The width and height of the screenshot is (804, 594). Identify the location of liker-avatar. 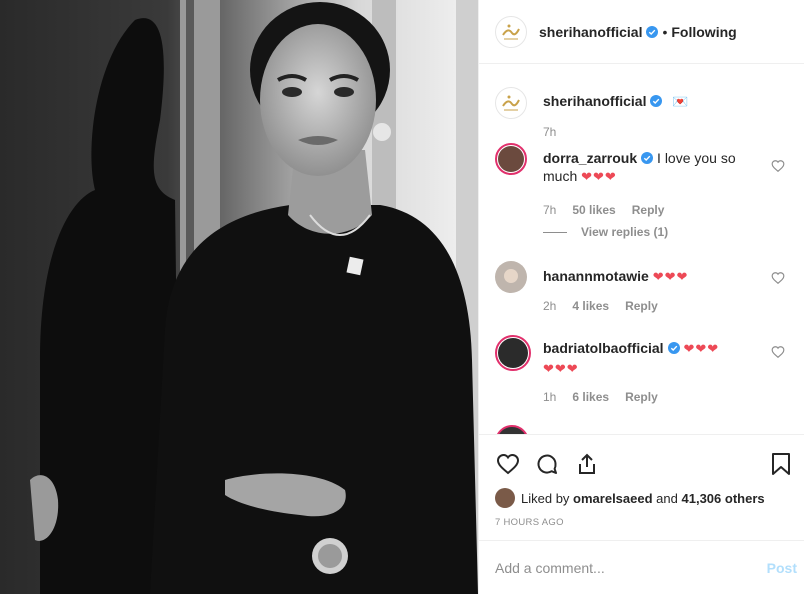
(505, 498).